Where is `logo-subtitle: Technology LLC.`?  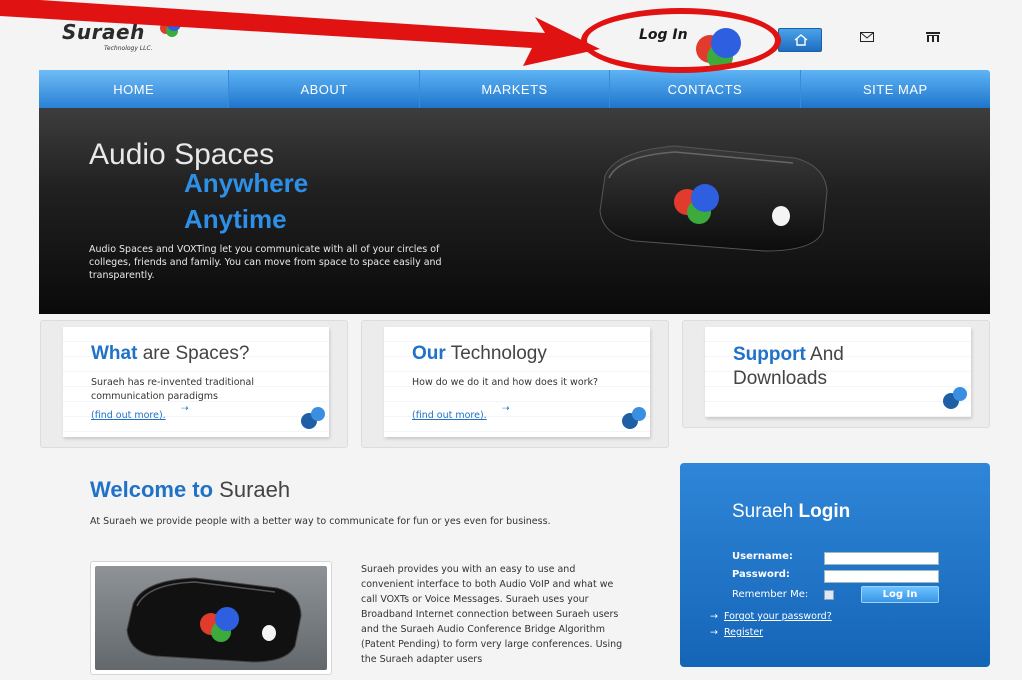
logo-subtitle: Technology LLC. is located at coordinates (128, 48).